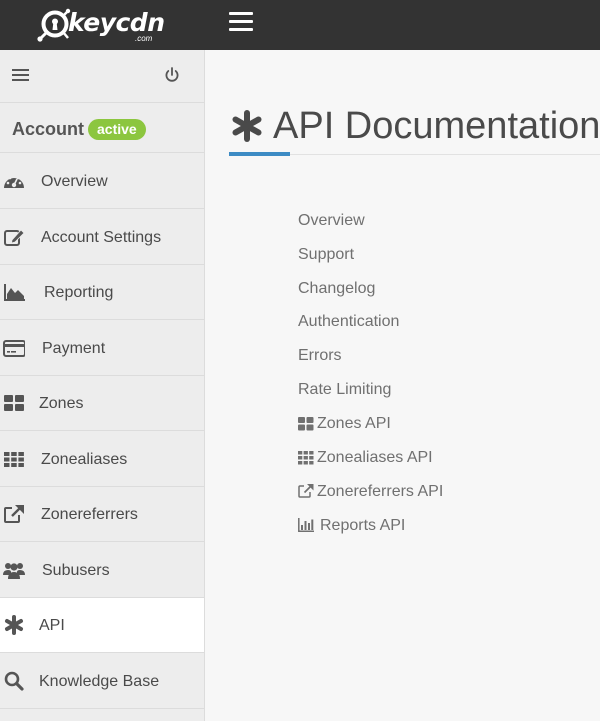  What do you see at coordinates (52, 625) in the screenshot?
I see `sidebar-item-label: API` at bounding box center [52, 625].